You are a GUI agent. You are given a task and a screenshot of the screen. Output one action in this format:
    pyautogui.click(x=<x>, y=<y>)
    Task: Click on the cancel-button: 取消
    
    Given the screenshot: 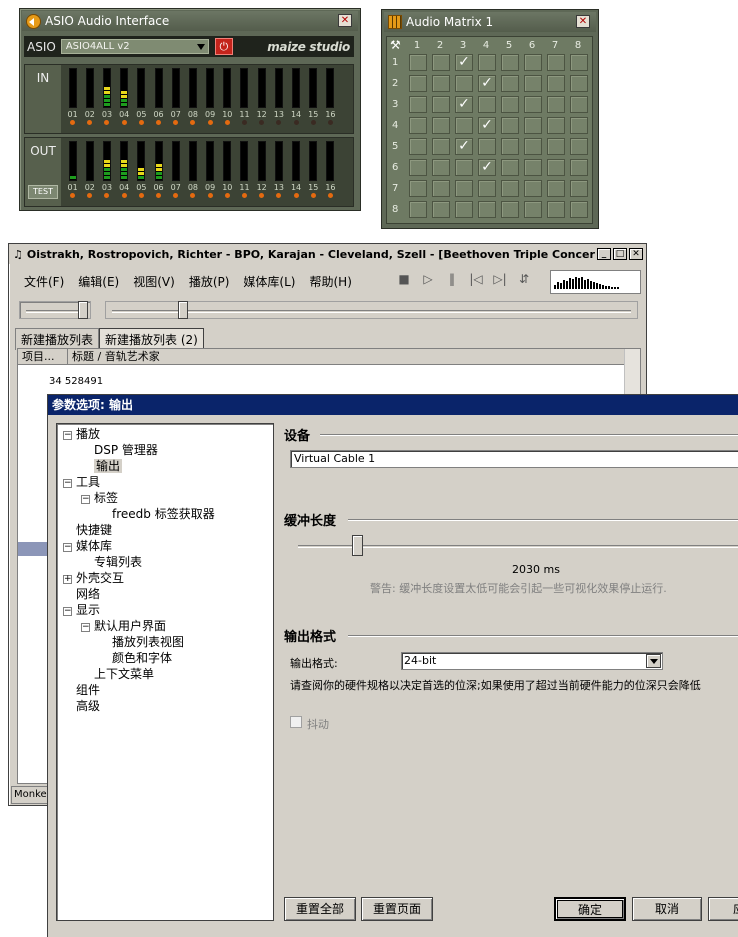 What is the action you would take?
    pyautogui.click(x=667, y=909)
    